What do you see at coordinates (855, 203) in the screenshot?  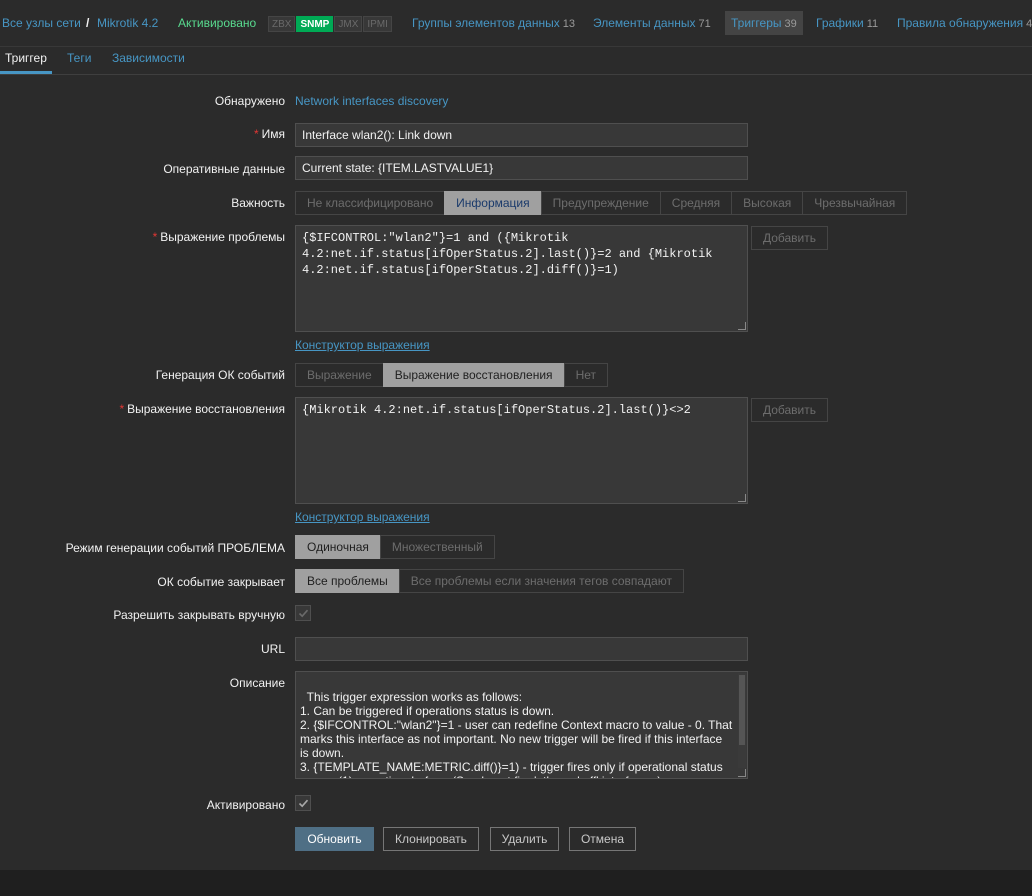 I see `severity-disaster: Чрезвычайная` at bounding box center [855, 203].